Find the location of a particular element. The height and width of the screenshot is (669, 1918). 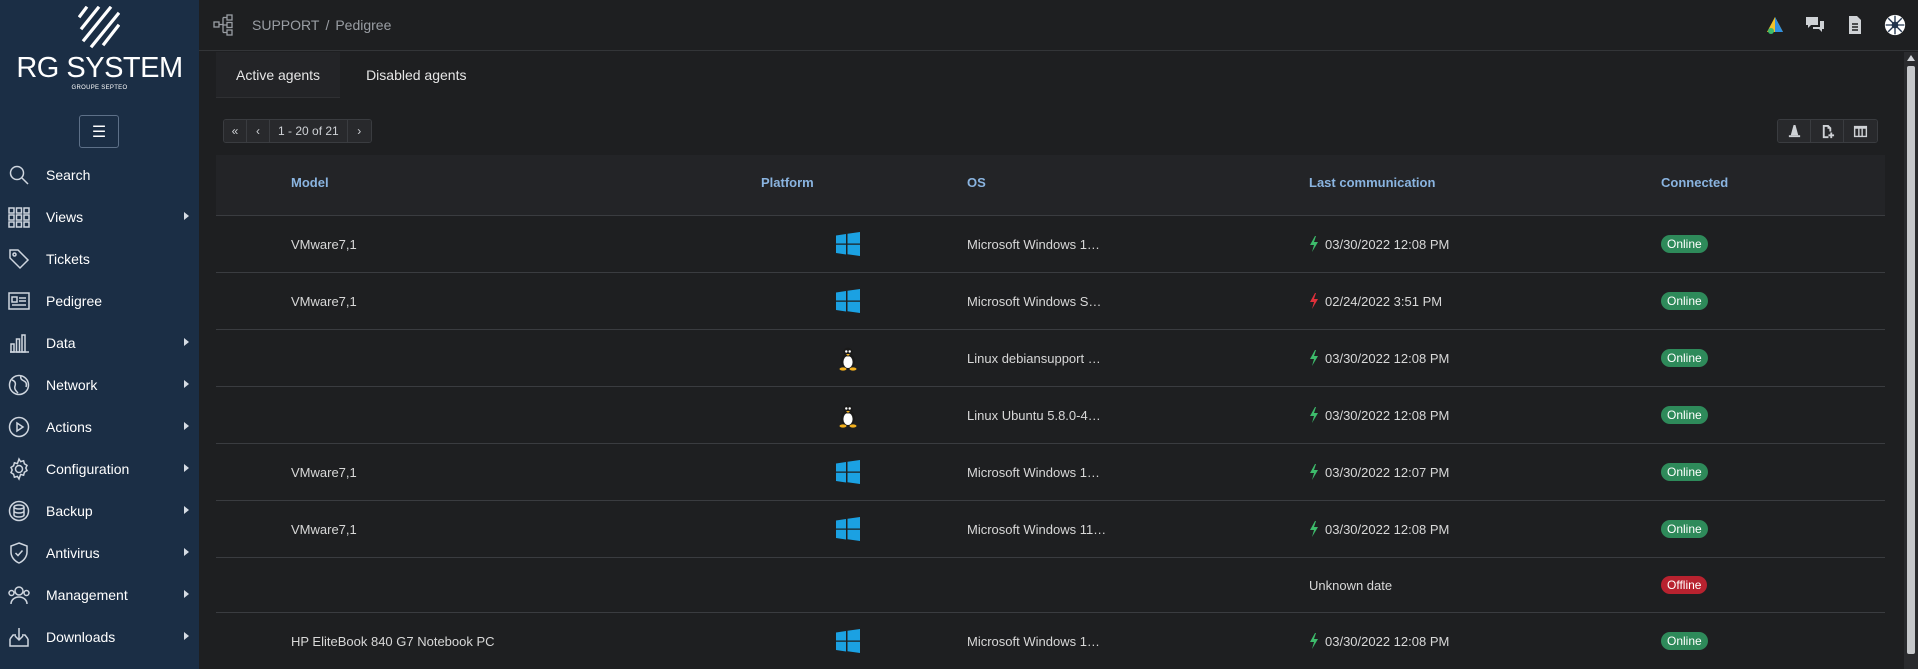

scroll-thumb is located at coordinates (1911, 360).